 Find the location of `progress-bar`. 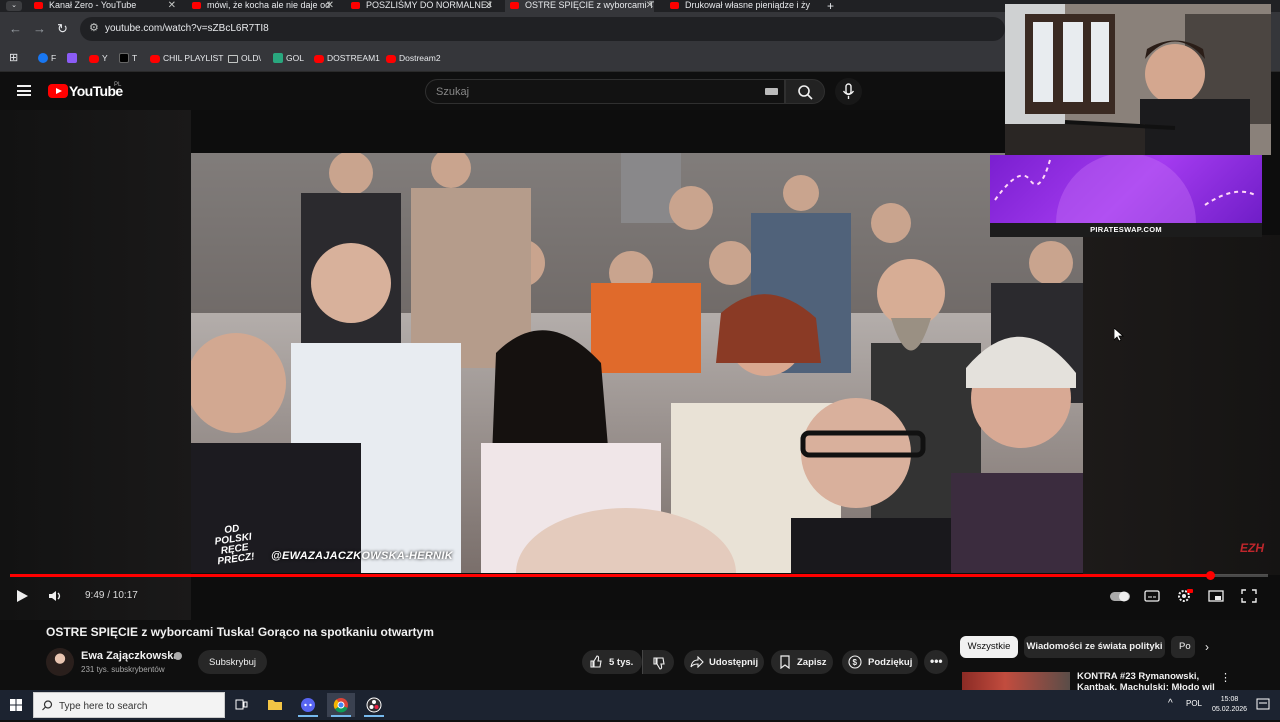

progress-bar is located at coordinates (639, 575).